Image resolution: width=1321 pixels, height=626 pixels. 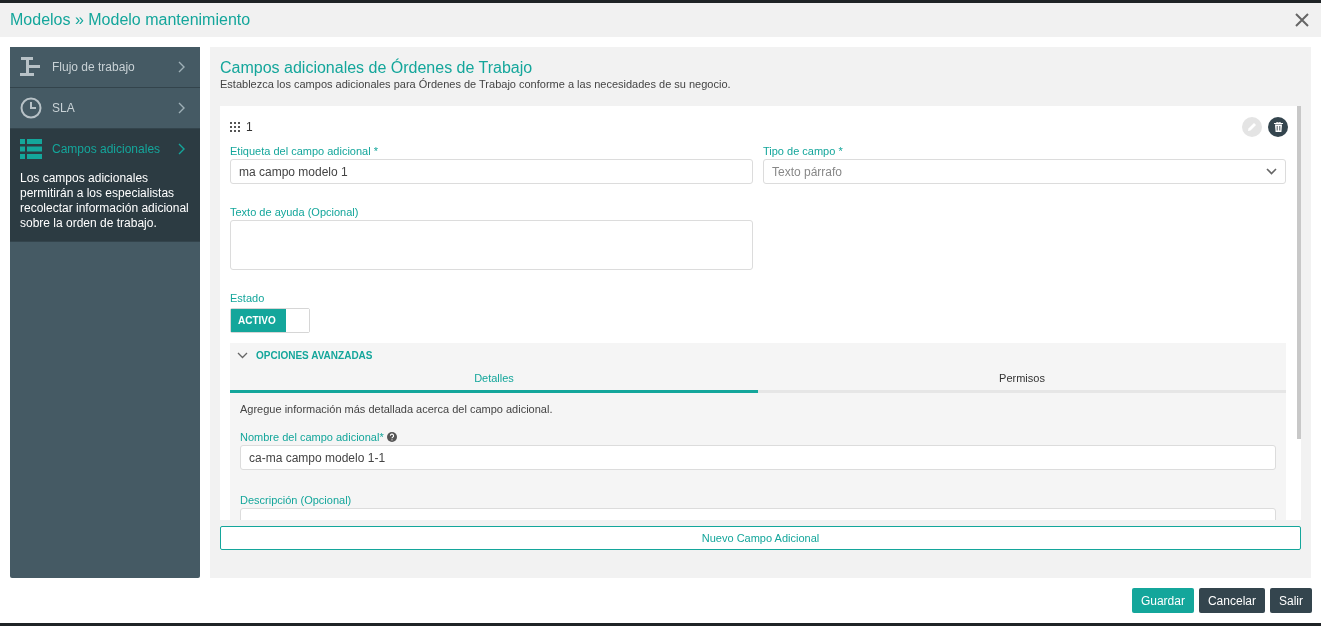 I want to click on field-number: 1, so click(x=249, y=127).